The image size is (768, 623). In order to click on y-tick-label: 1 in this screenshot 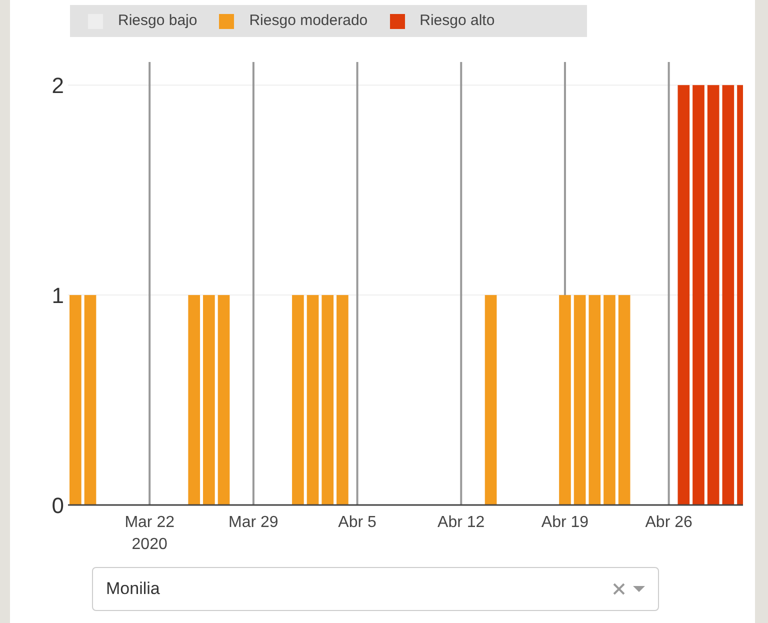, I will do `click(58, 295)`.